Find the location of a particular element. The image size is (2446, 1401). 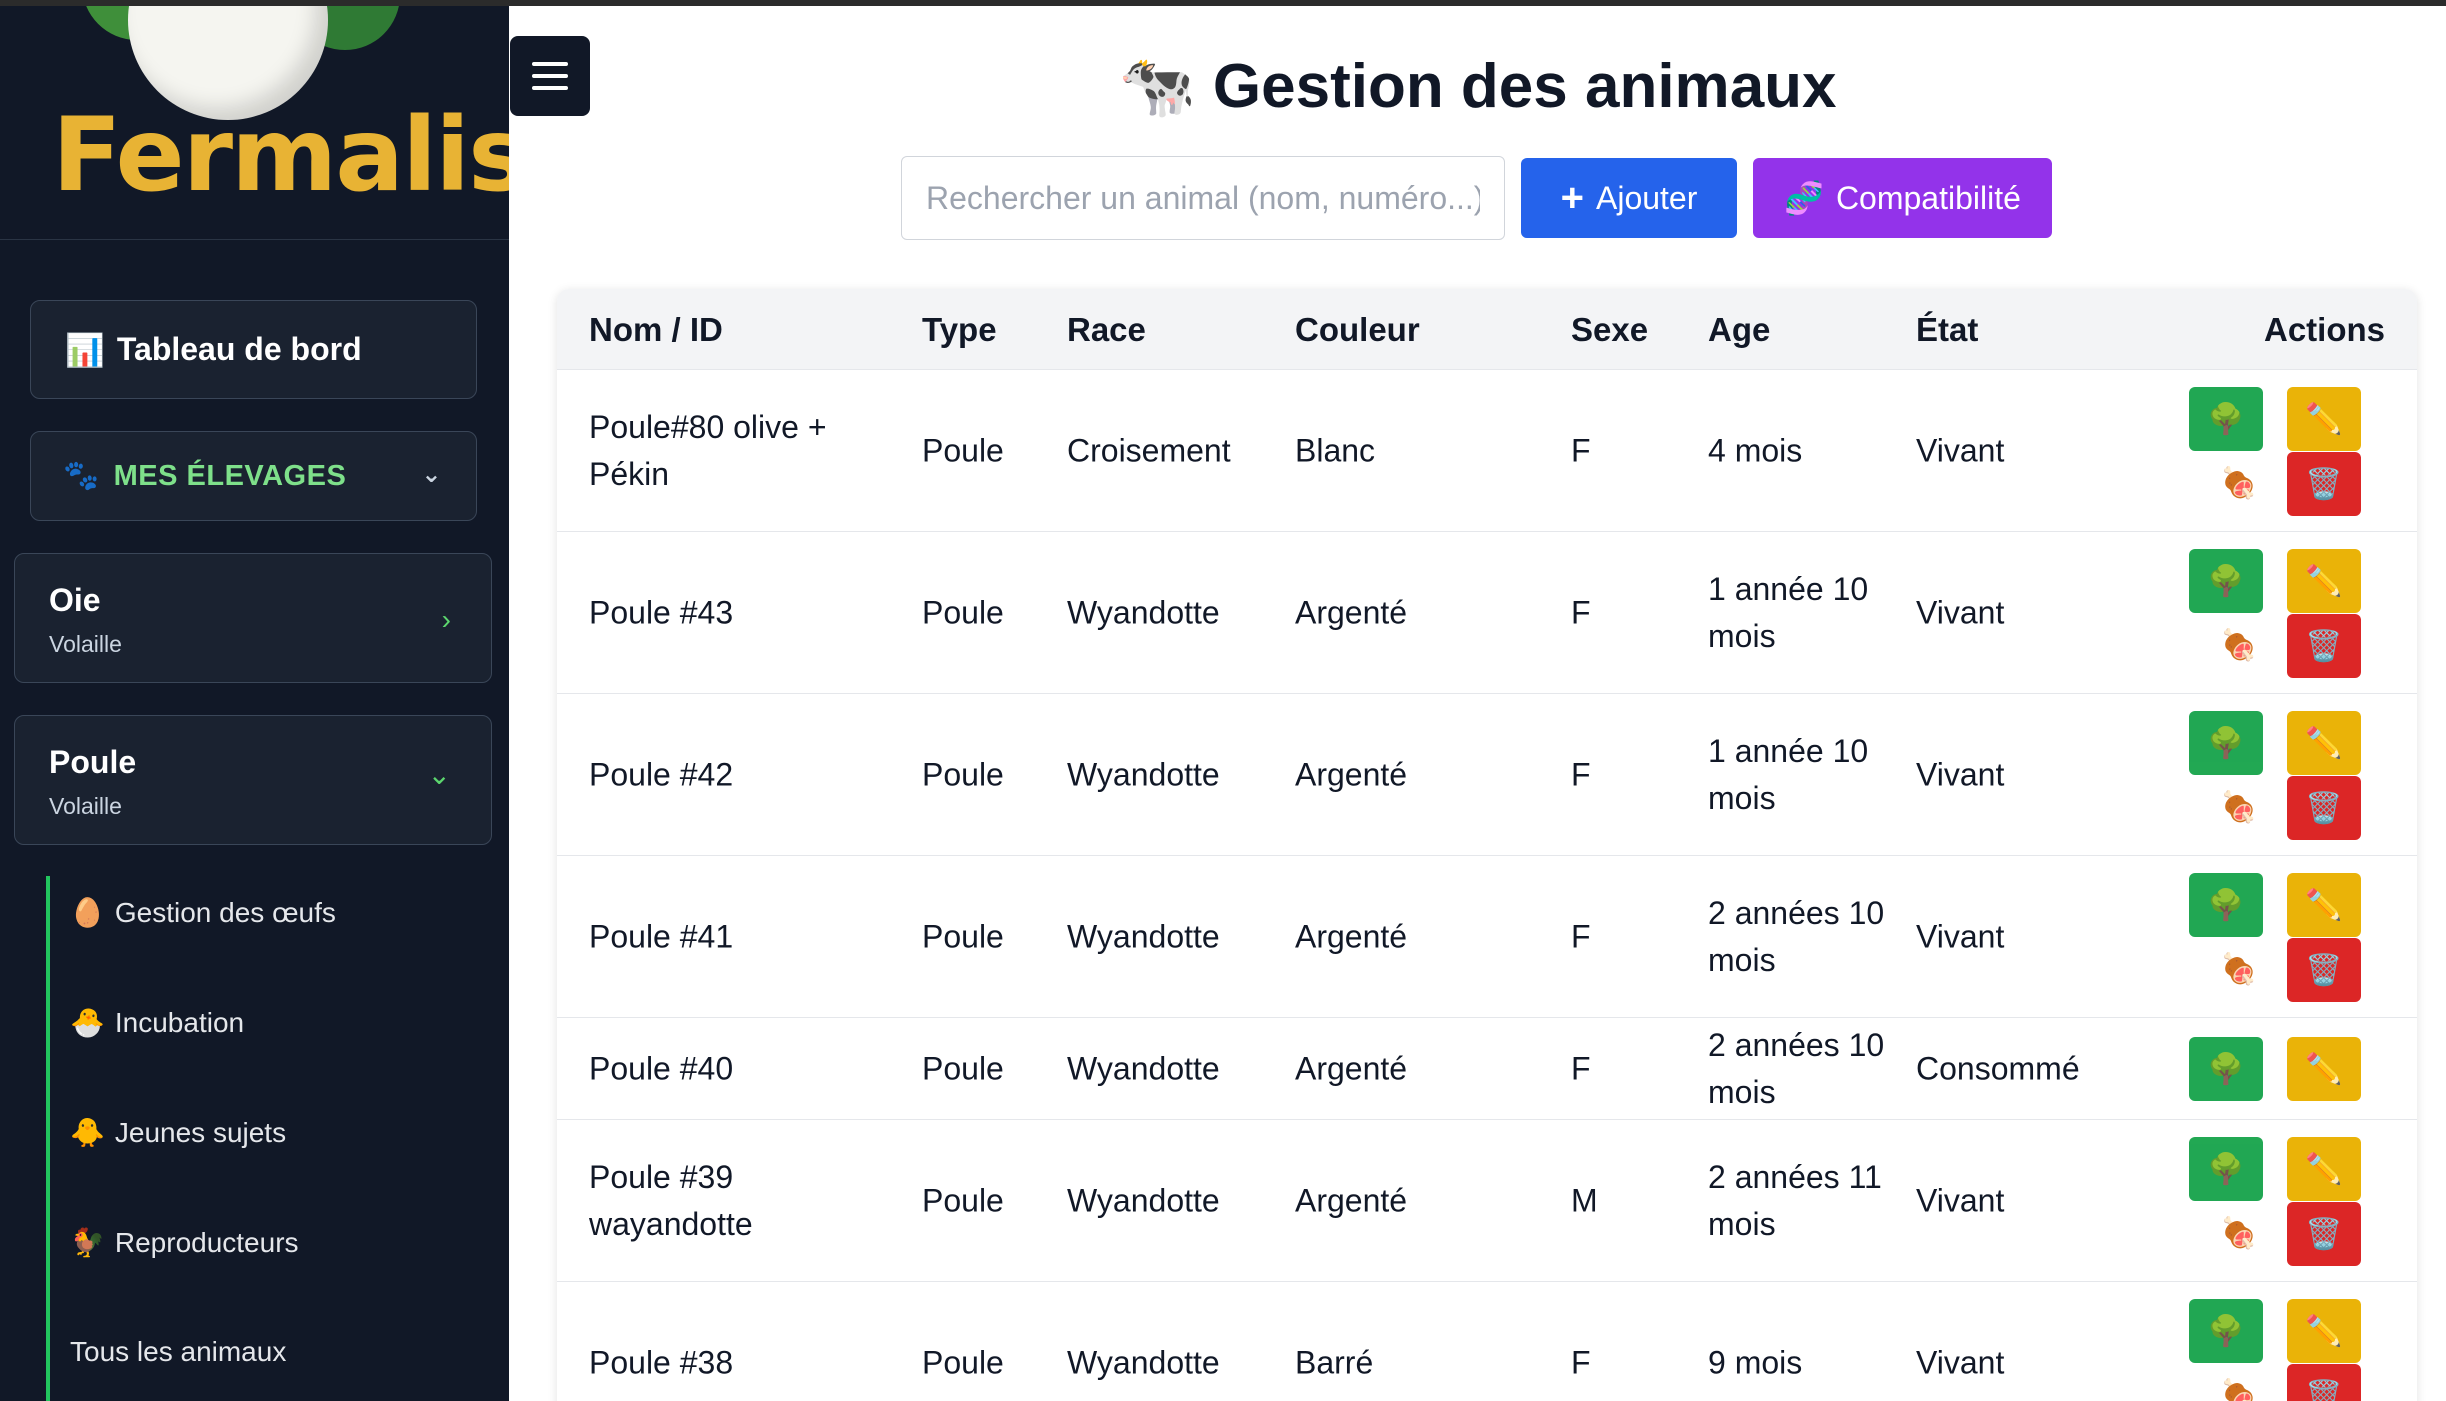

cell-name: Poule #38 is located at coordinates (661, 1362).